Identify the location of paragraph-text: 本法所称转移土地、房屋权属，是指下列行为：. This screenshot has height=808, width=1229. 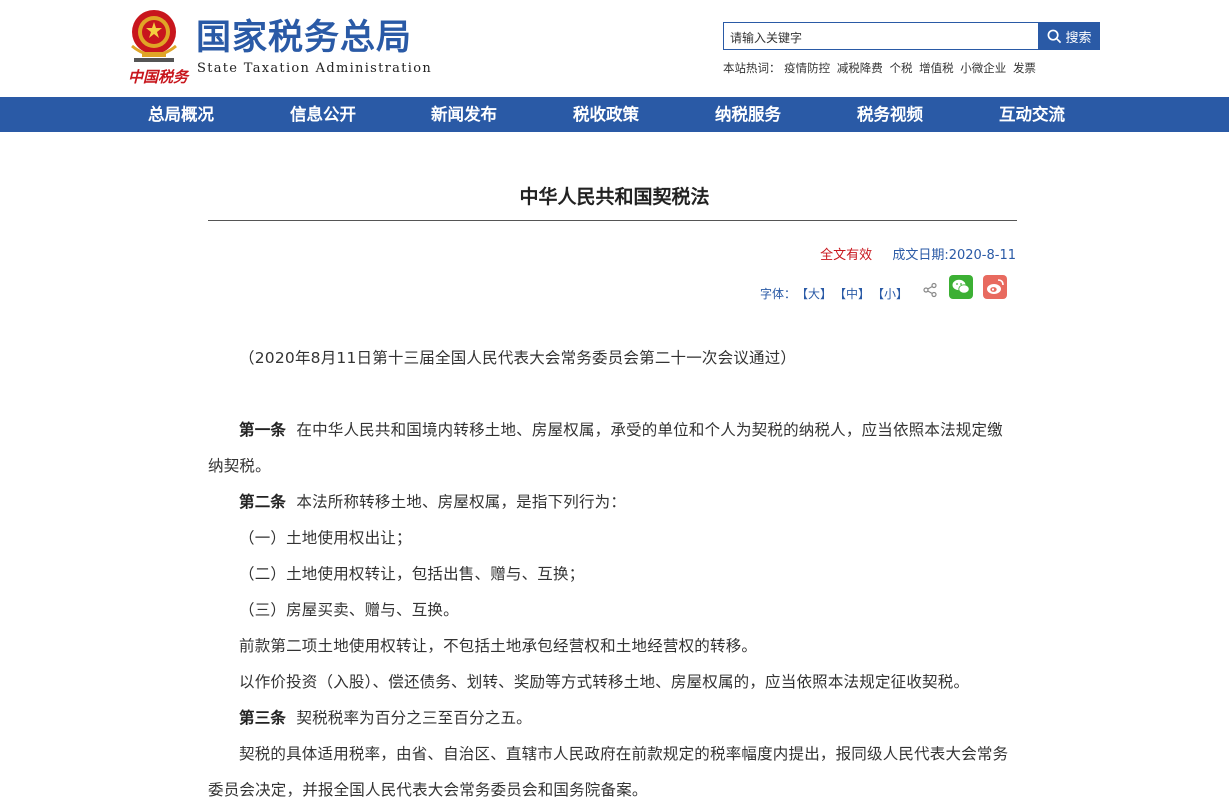
(461, 502).